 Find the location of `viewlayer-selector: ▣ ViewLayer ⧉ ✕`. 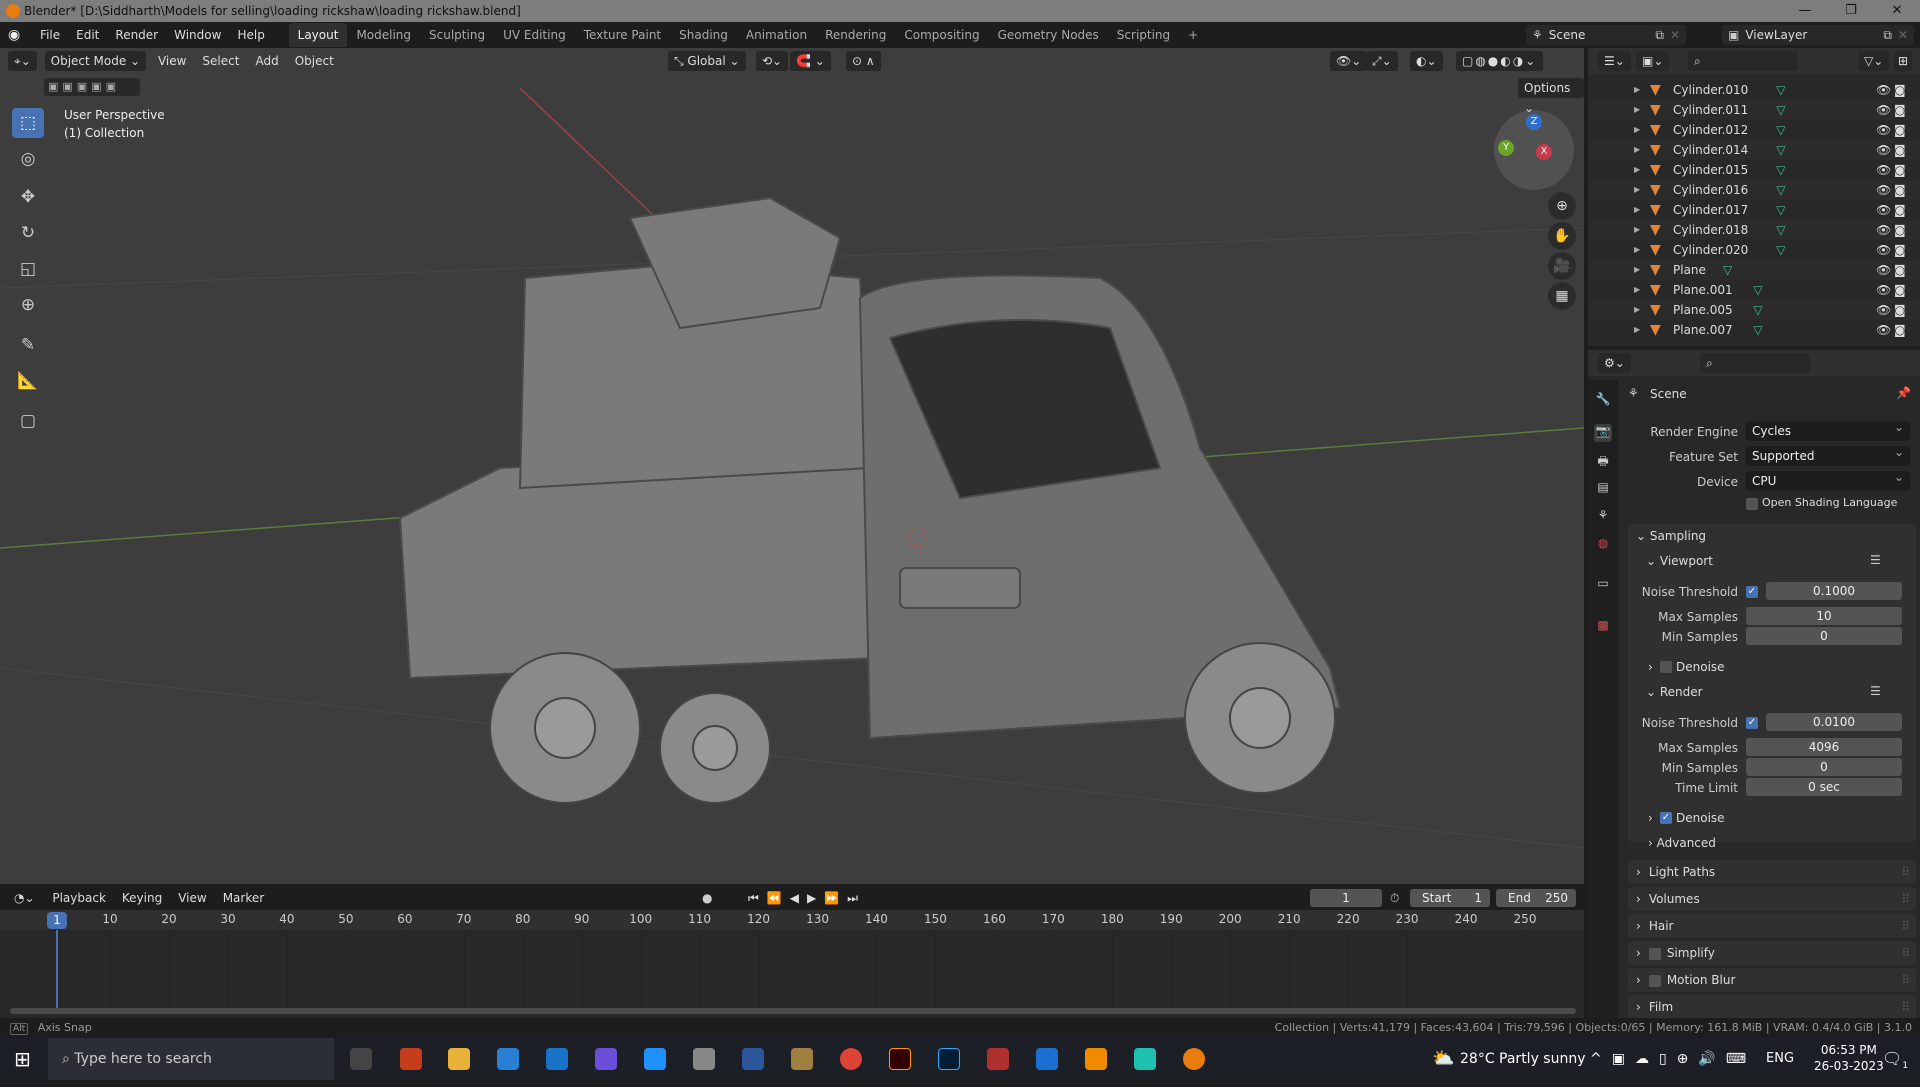

viewlayer-selector: ▣ ViewLayer ⧉ ✕ is located at coordinates (1818, 35).